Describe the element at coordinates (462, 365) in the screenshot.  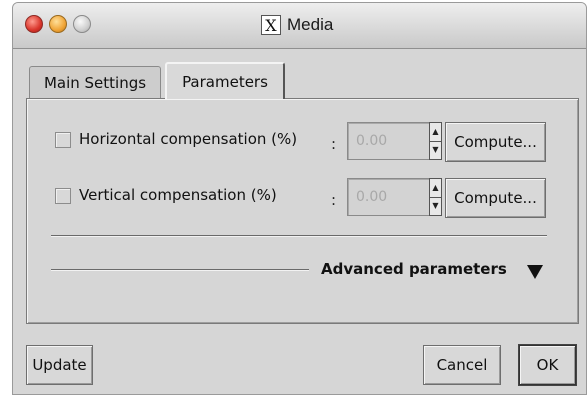
I see `cancel-button: Cancel` at that location.